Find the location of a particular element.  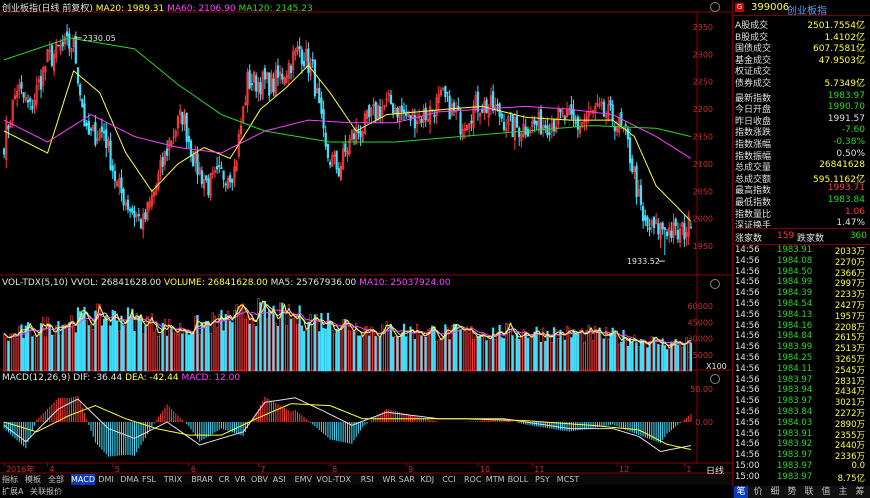

tick-row: 14:56 1983.84 2272万 is located at coordinates (800, 413).